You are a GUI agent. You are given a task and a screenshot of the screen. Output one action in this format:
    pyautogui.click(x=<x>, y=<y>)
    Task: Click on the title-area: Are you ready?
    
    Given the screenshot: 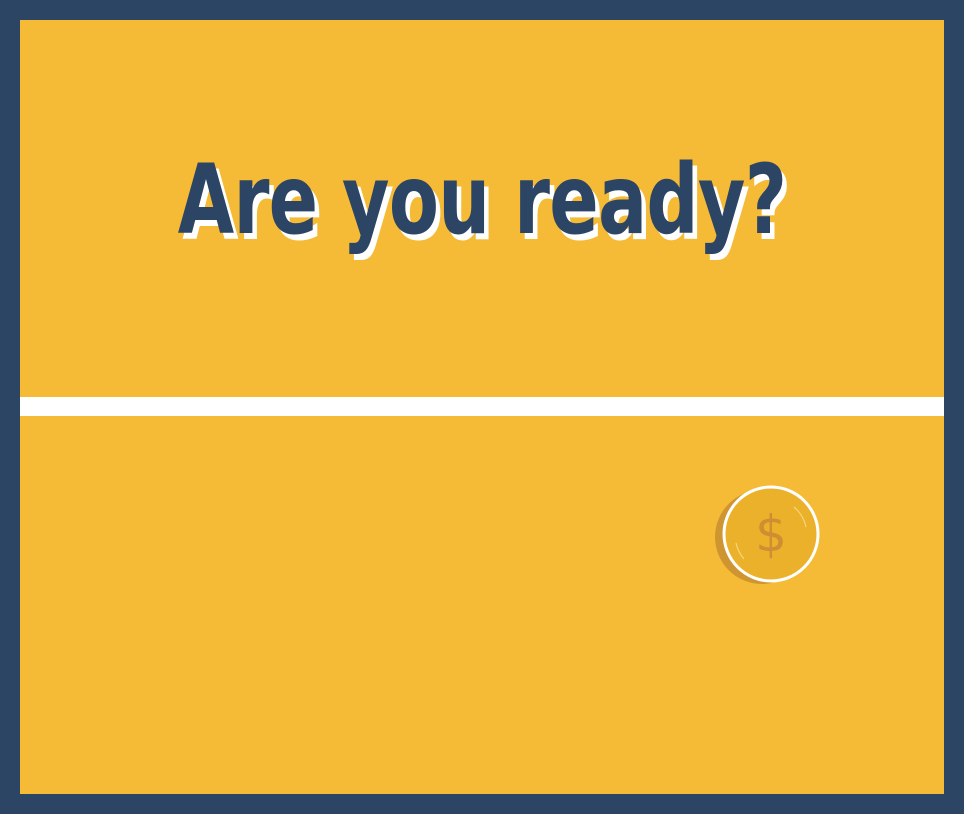 What is the action you would take?
    pyautogui.click(x=482, y=200)
    